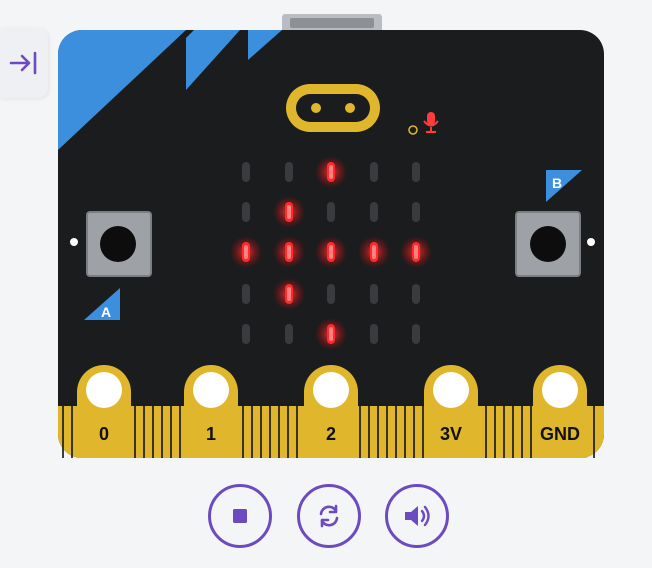  Describe the element at coordinates (451, 411) in the screenshot. I see `pin-3v: 3V` at that location.